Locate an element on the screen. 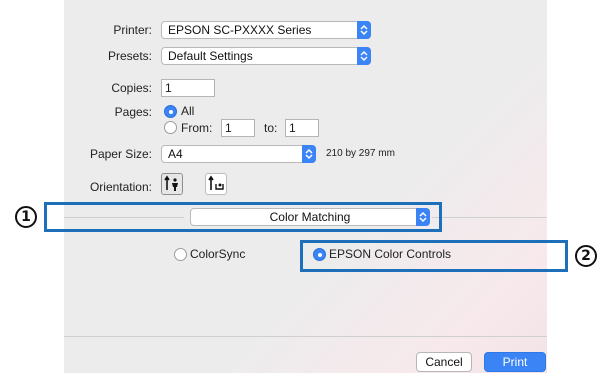 The image size is (601, 373). printer-value: EPSON SC-PXXXX Series is located at coordinates (240, 30).